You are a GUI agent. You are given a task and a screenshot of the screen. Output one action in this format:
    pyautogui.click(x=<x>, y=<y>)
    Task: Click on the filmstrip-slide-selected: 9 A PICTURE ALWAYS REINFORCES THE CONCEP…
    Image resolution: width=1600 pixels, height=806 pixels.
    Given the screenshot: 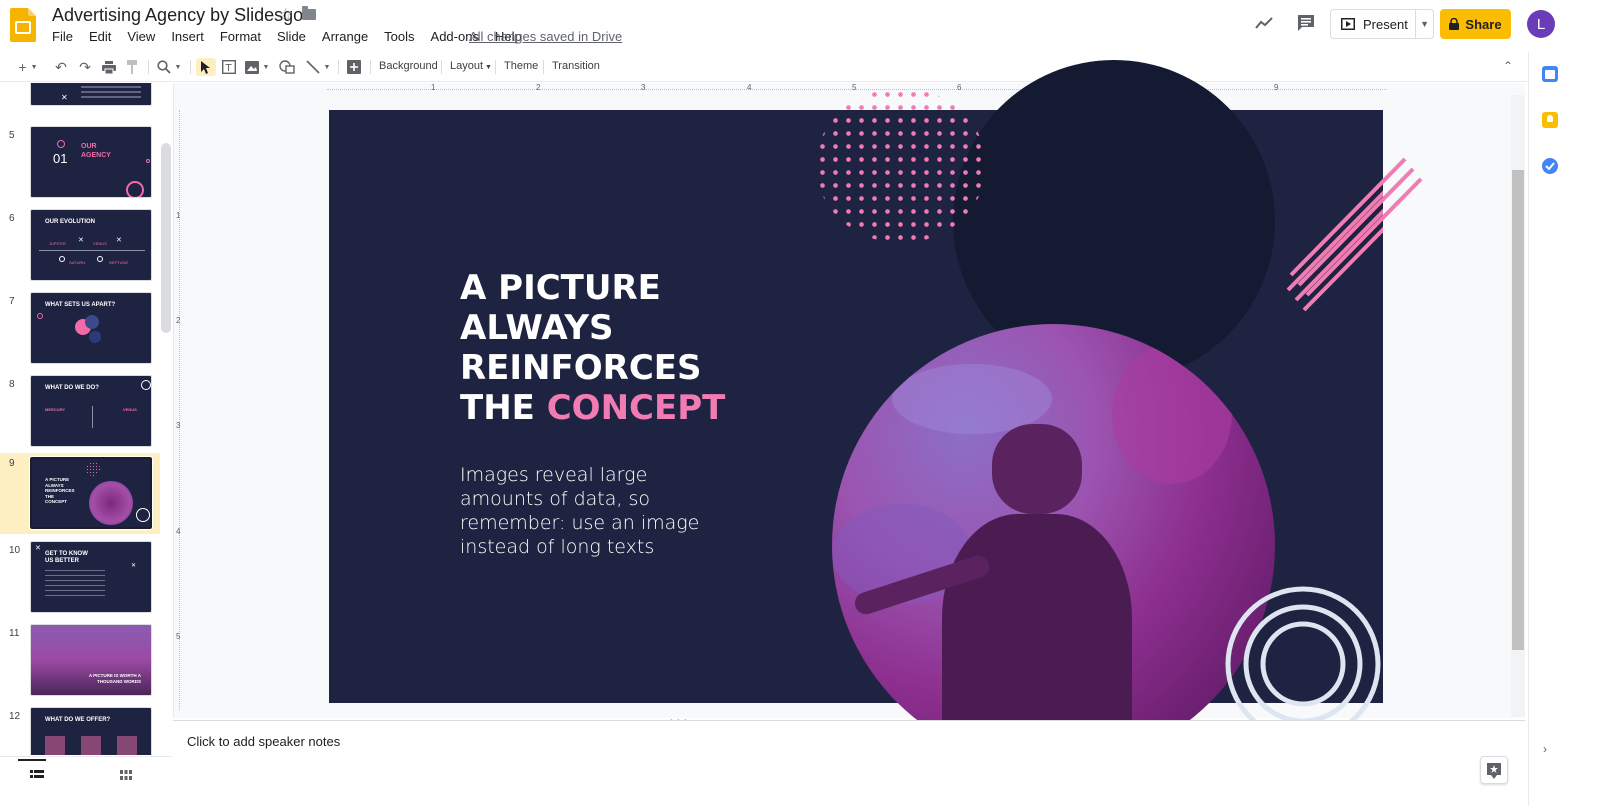 What is the action you would take?
    pyautogui.click(x=80, y=493)
    